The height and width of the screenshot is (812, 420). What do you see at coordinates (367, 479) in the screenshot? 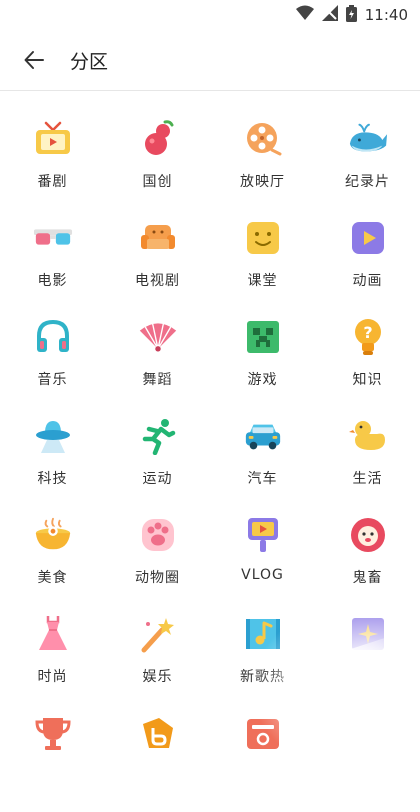
I see `category-label: 生活` at bounding box center [367, 479].